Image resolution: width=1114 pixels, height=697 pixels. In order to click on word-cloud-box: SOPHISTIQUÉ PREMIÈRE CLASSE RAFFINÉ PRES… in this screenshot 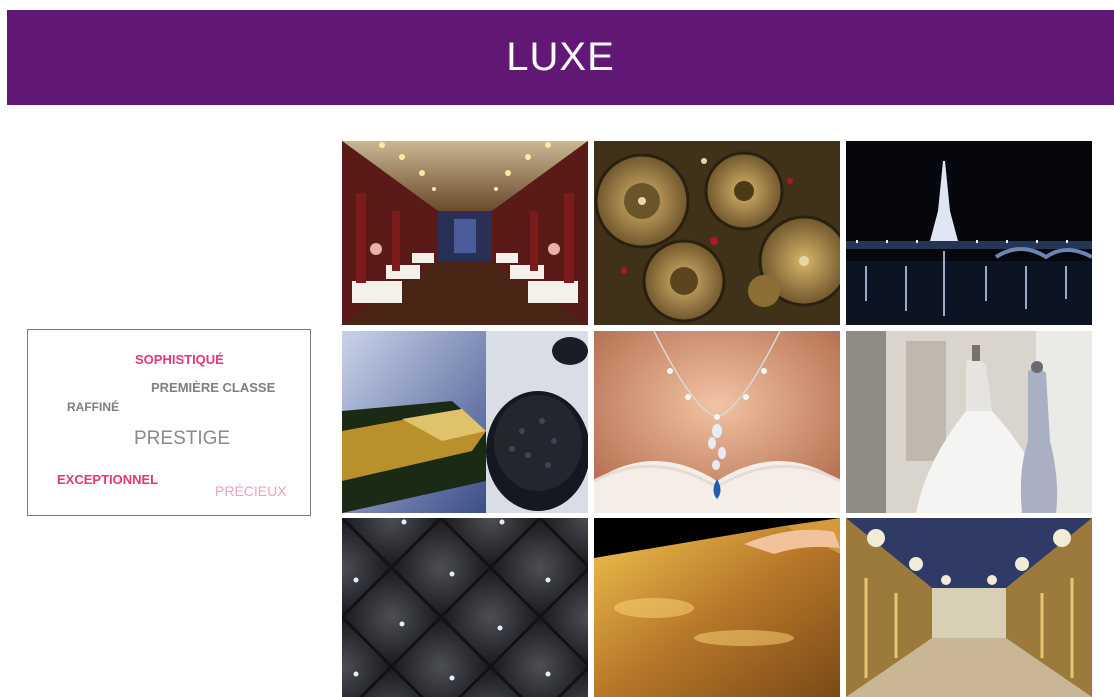, I will do `click(169, 422)`.